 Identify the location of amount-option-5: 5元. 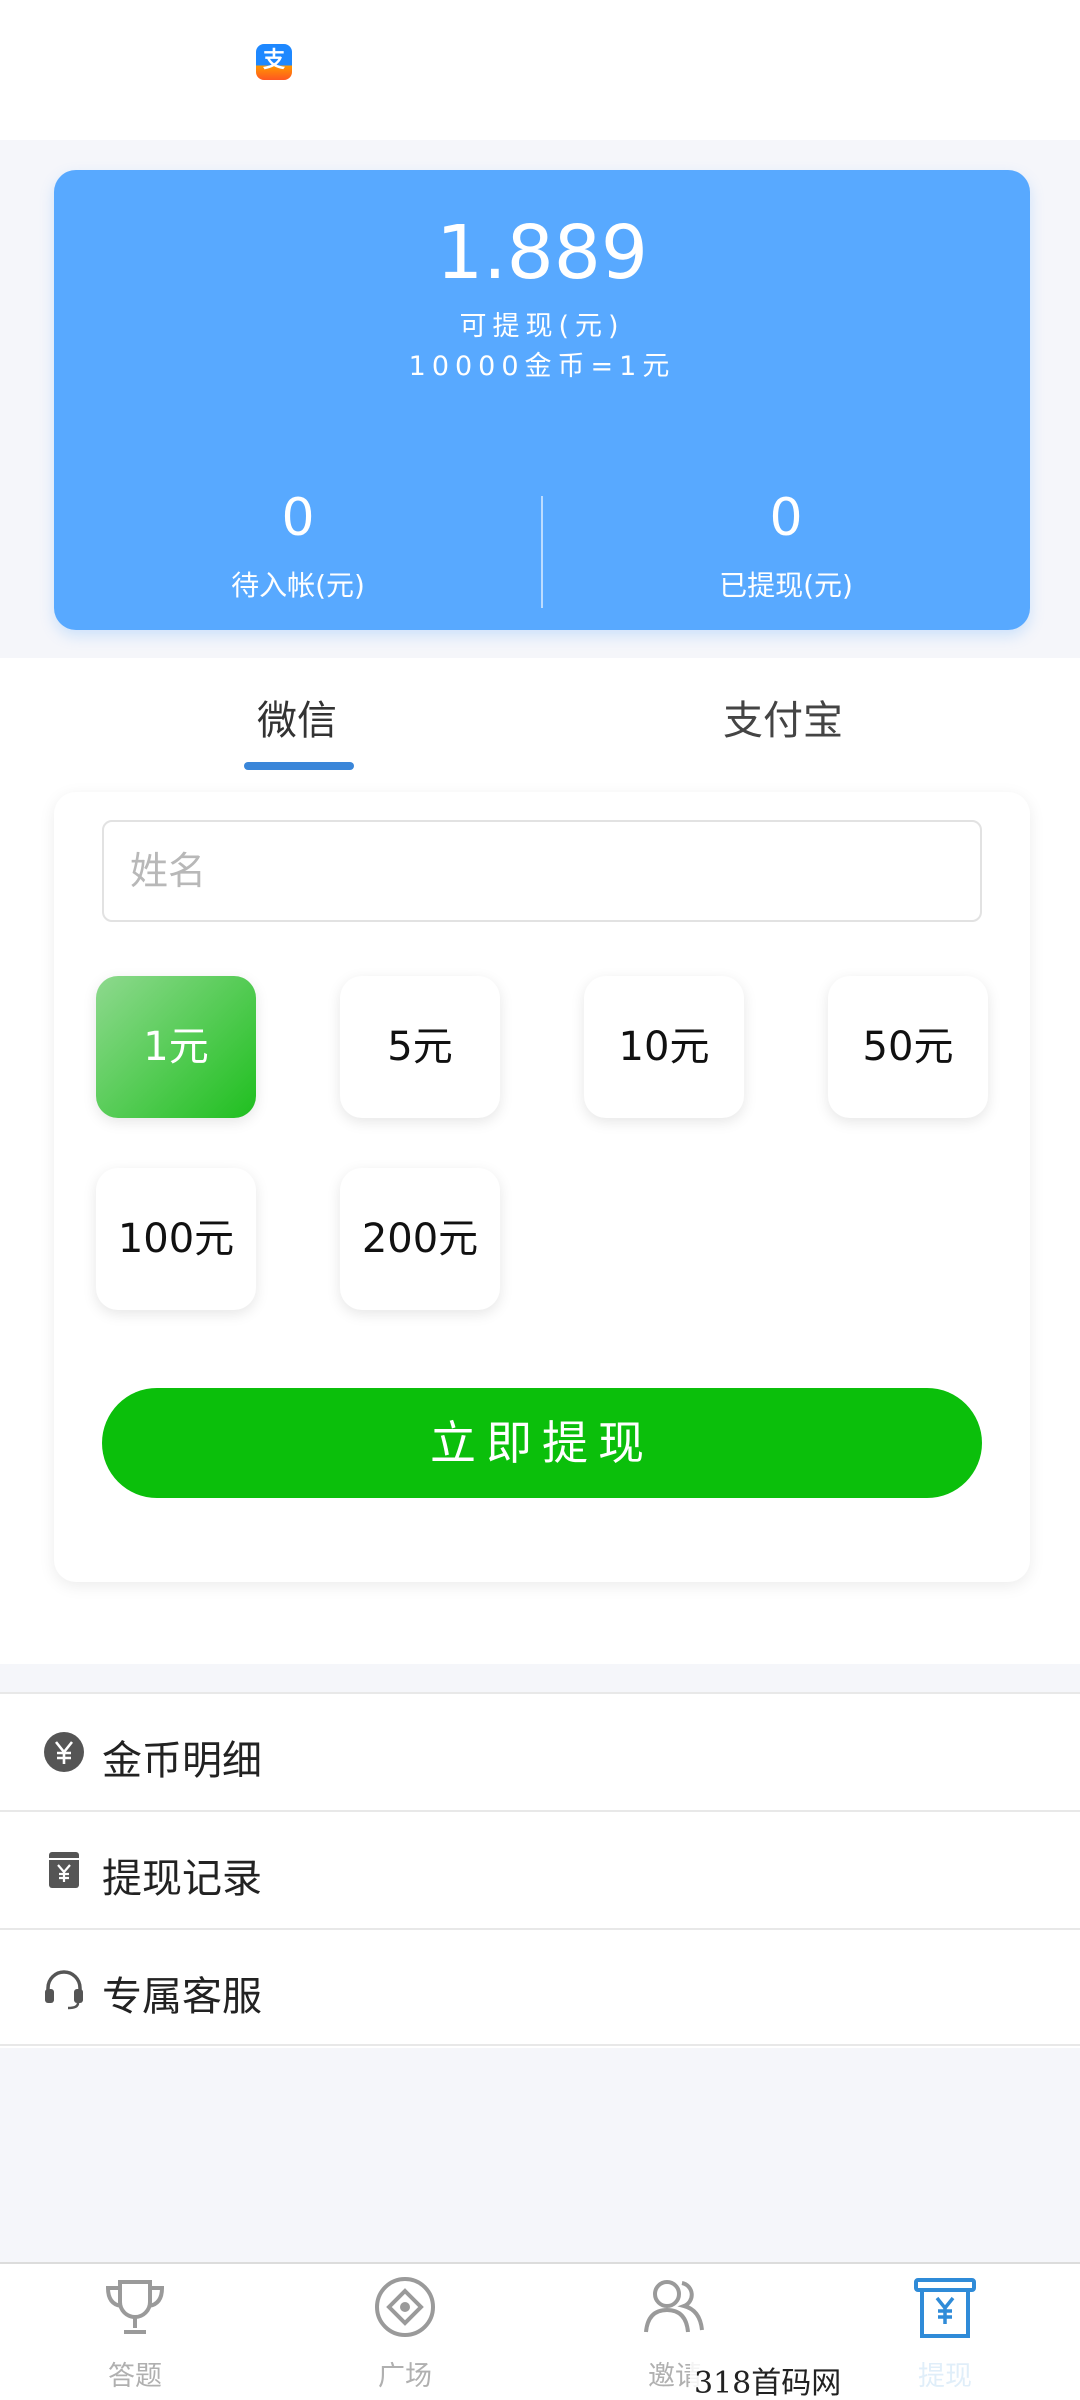
(420, 1047).